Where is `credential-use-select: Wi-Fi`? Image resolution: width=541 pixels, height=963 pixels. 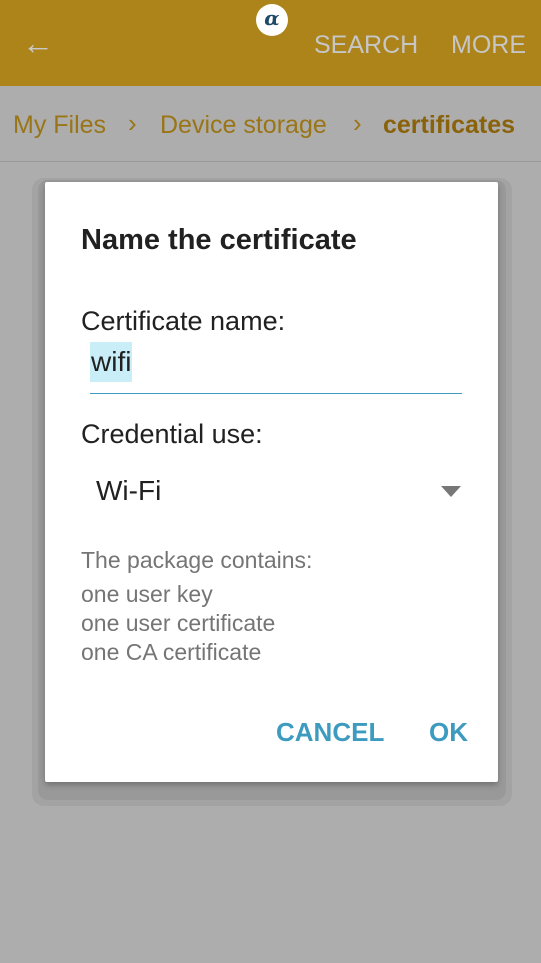 credential-use-select: Wi-Fi is located at coordinates (271, 492).